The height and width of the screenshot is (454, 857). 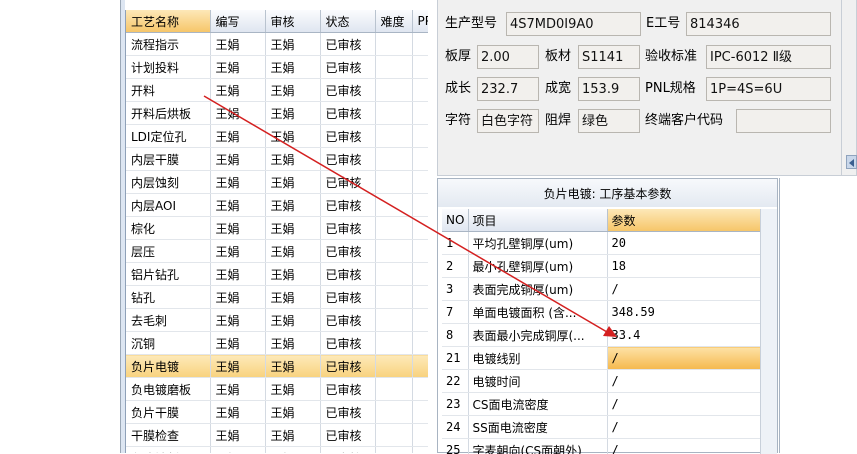 I want to click on table-row: 7单面电镀面积 (含...348.59, so click(x=601, y=312).